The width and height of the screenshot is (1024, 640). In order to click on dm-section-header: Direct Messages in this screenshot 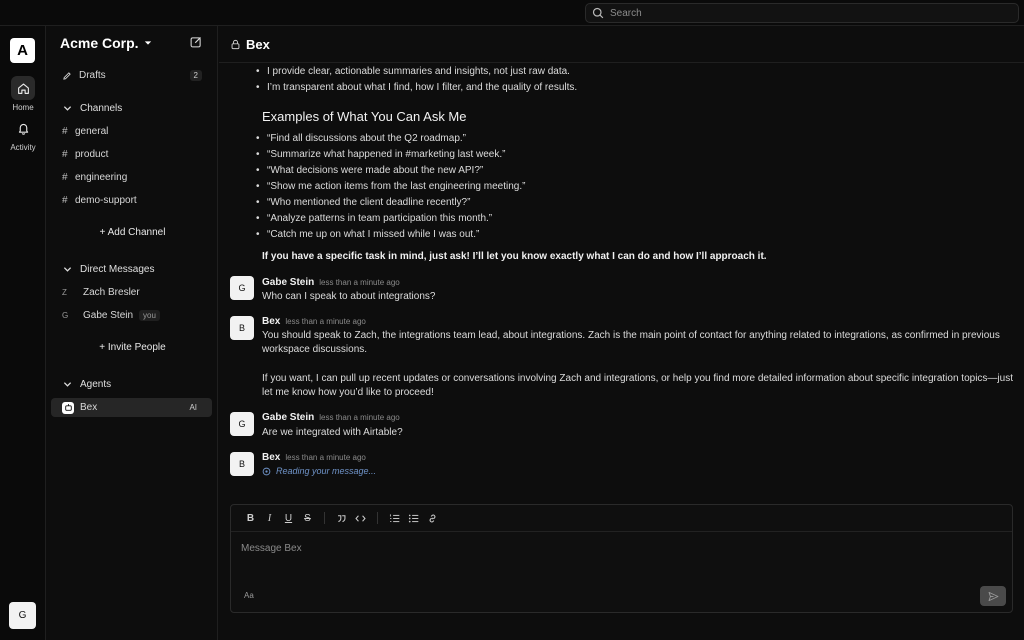, I will do `click(131, 269)`.